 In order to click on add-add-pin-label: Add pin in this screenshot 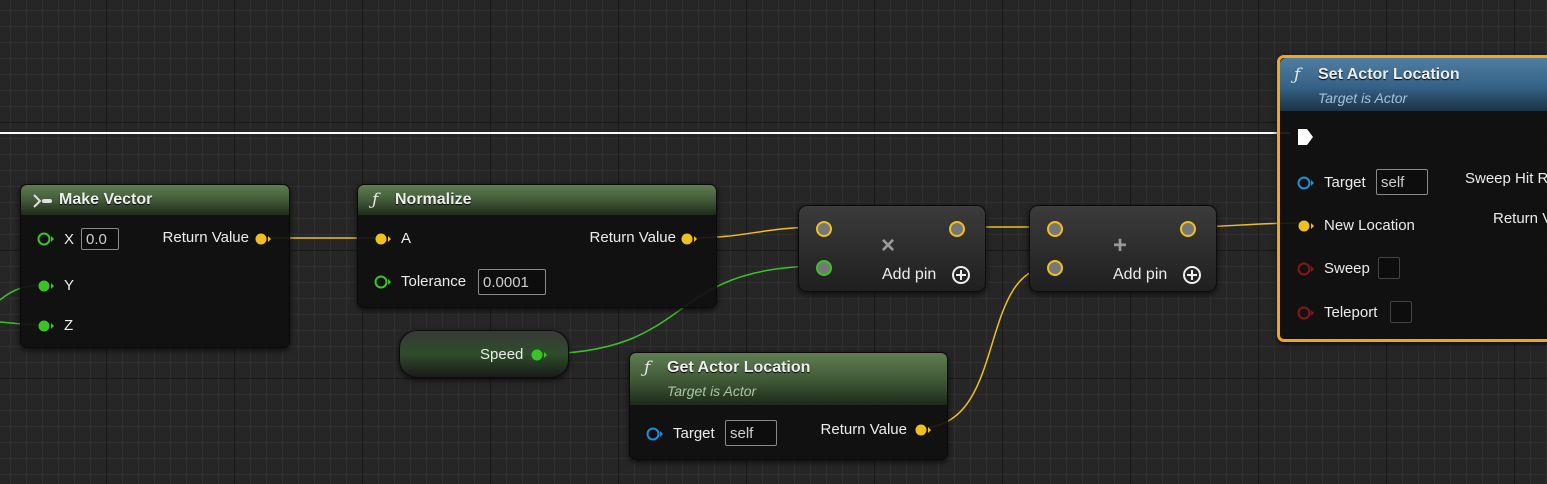, I will do `click(1140, 275)`.